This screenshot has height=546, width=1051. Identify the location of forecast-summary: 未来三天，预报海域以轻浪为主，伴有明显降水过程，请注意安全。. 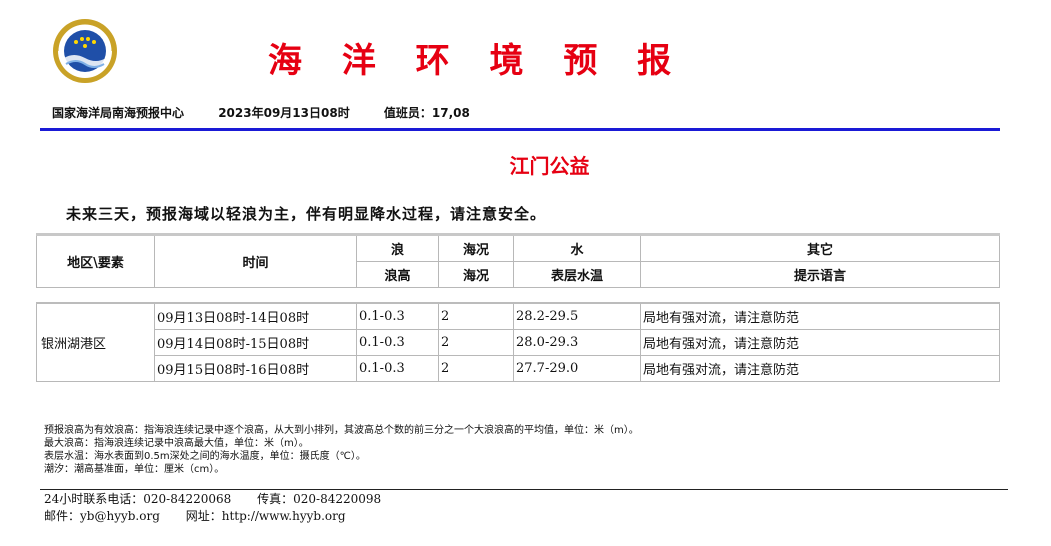
(306, 214).